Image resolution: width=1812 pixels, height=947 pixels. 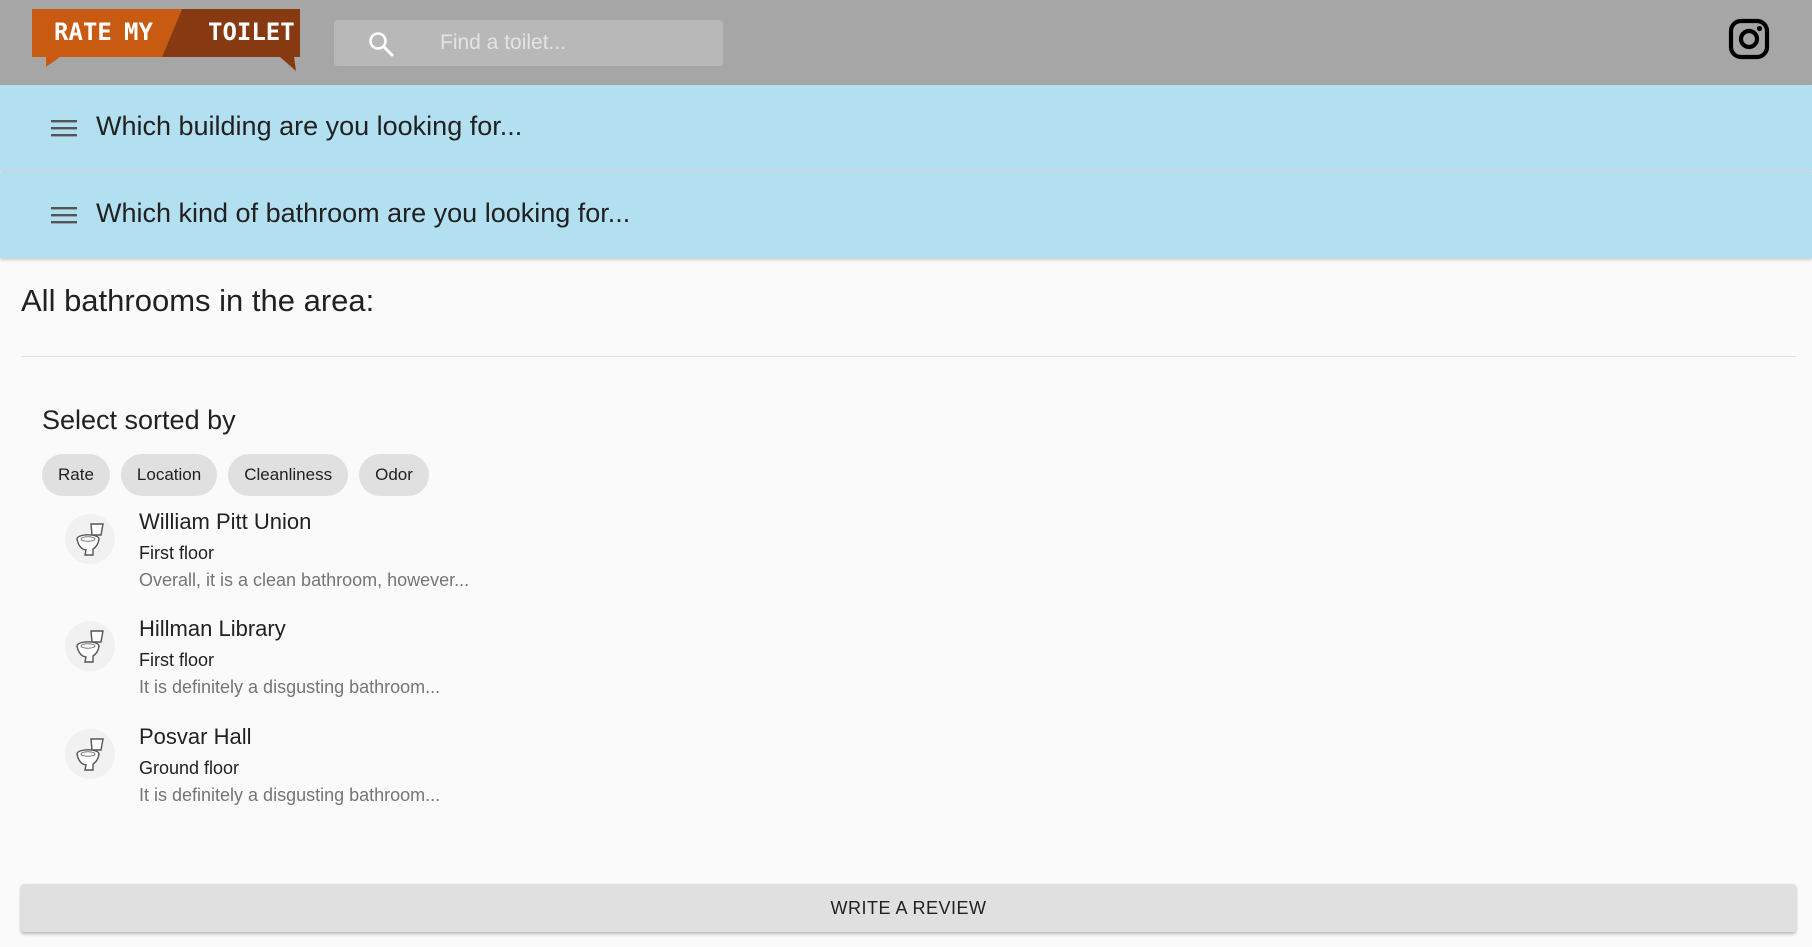 I want to click on svg-text: RATE, so click(x=83, y=32).